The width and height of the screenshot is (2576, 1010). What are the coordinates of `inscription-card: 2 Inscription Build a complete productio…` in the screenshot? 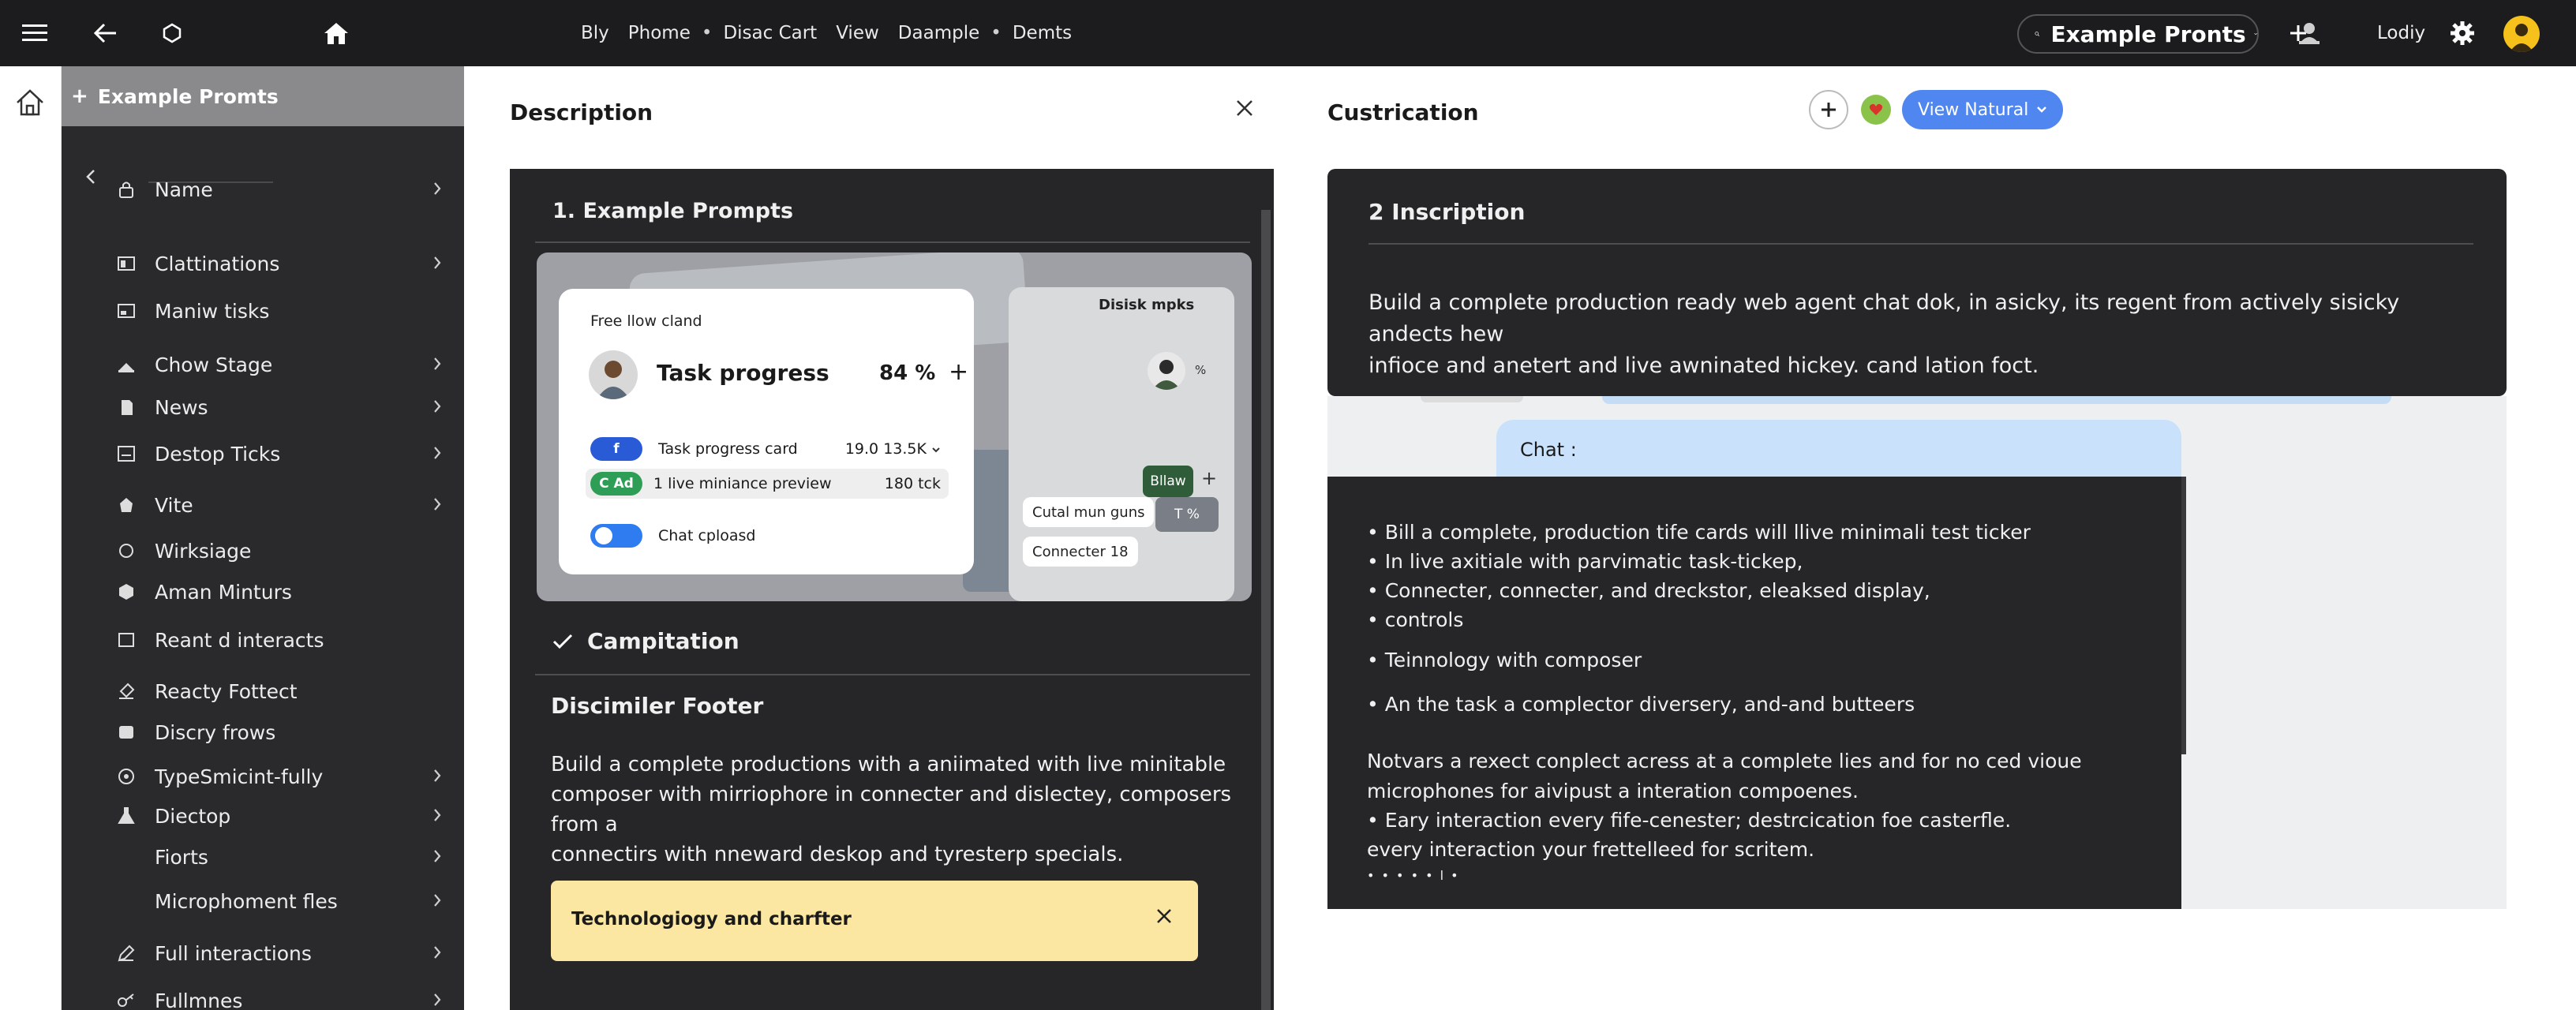 It's located at (1917, 282).